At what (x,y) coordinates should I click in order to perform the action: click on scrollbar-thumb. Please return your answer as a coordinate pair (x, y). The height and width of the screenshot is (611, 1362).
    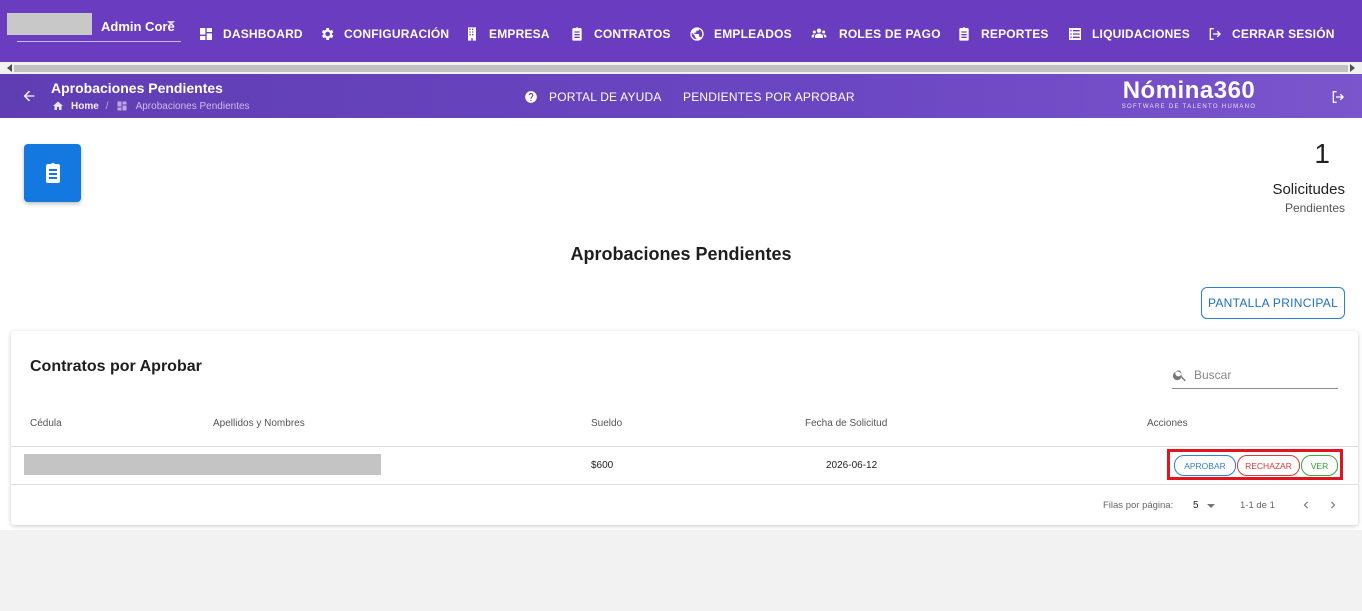
    Looking at the image, I should click on (681, 68).